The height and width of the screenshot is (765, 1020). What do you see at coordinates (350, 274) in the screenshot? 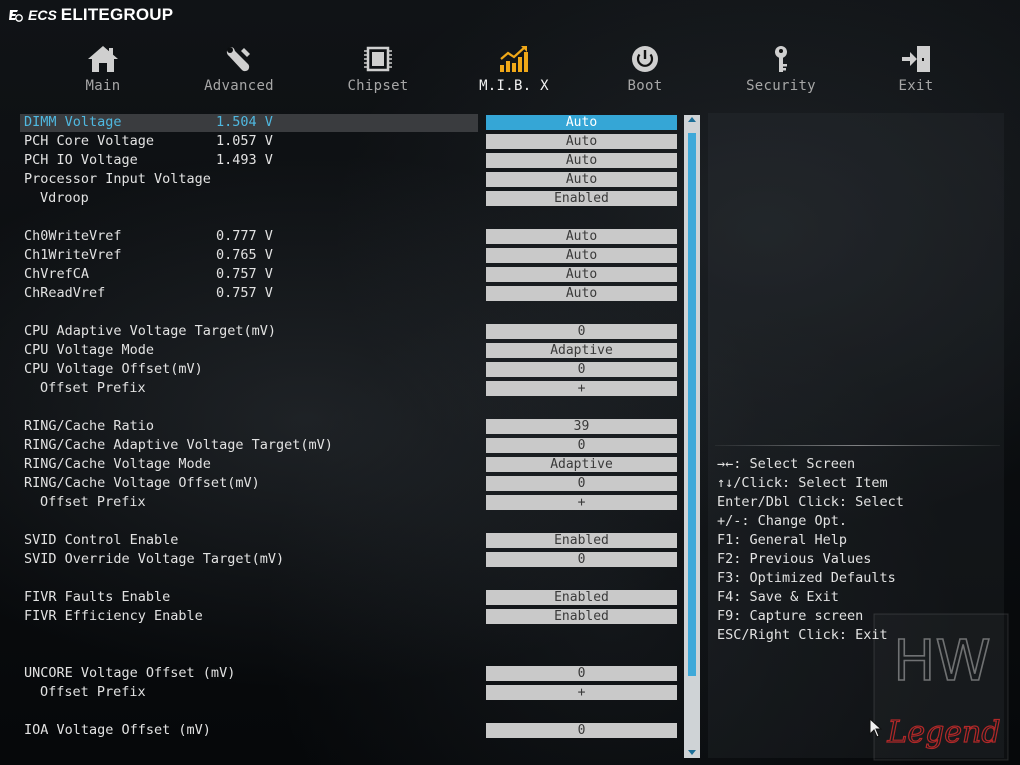
I see `setting-row-chvrefca: ChVrefCA 0.757 V Auto` at bounding box center [350, 274].